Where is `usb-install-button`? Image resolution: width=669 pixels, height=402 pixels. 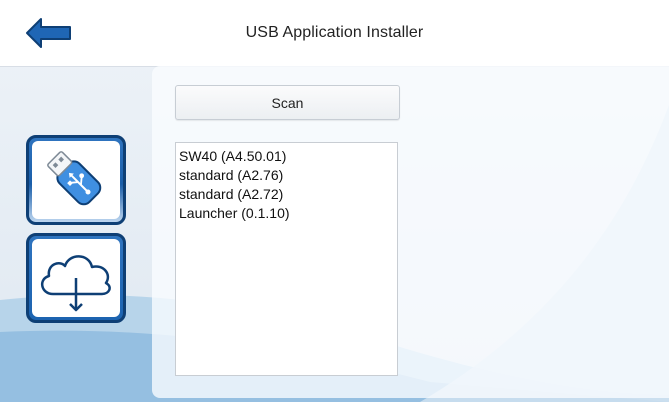 usb-install-button is located at coordinates (76, 180).